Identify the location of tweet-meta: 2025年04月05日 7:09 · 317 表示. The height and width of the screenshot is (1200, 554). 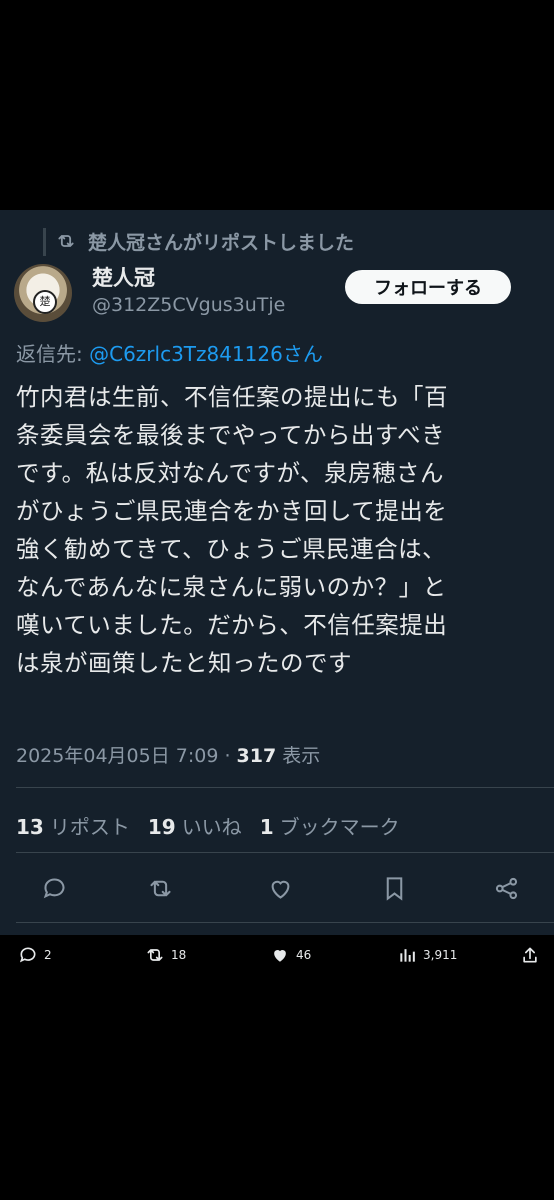
(168, 754).